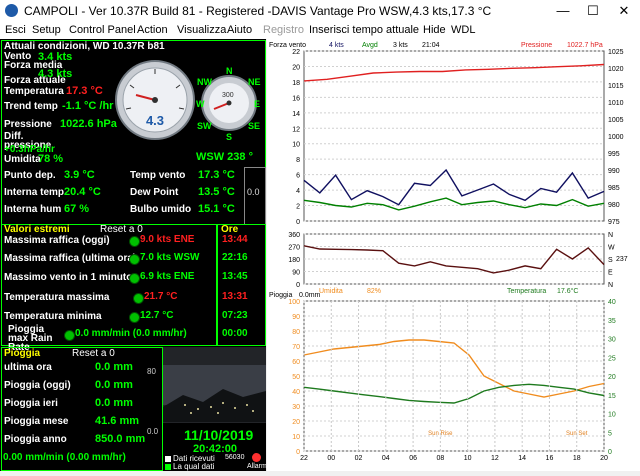 Image resolution: width=640 pixels, height=476 pixels. What do you see at coordinates (336, 45) in the screenshot?
I see `chart1-header-kts1: 4 kts` at bounding box center [336, 45].